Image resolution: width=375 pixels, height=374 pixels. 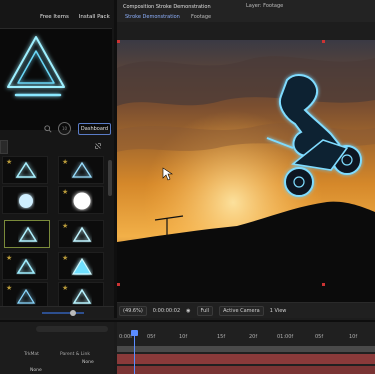 I want to click on search-icon, so click(x=48, y=129).